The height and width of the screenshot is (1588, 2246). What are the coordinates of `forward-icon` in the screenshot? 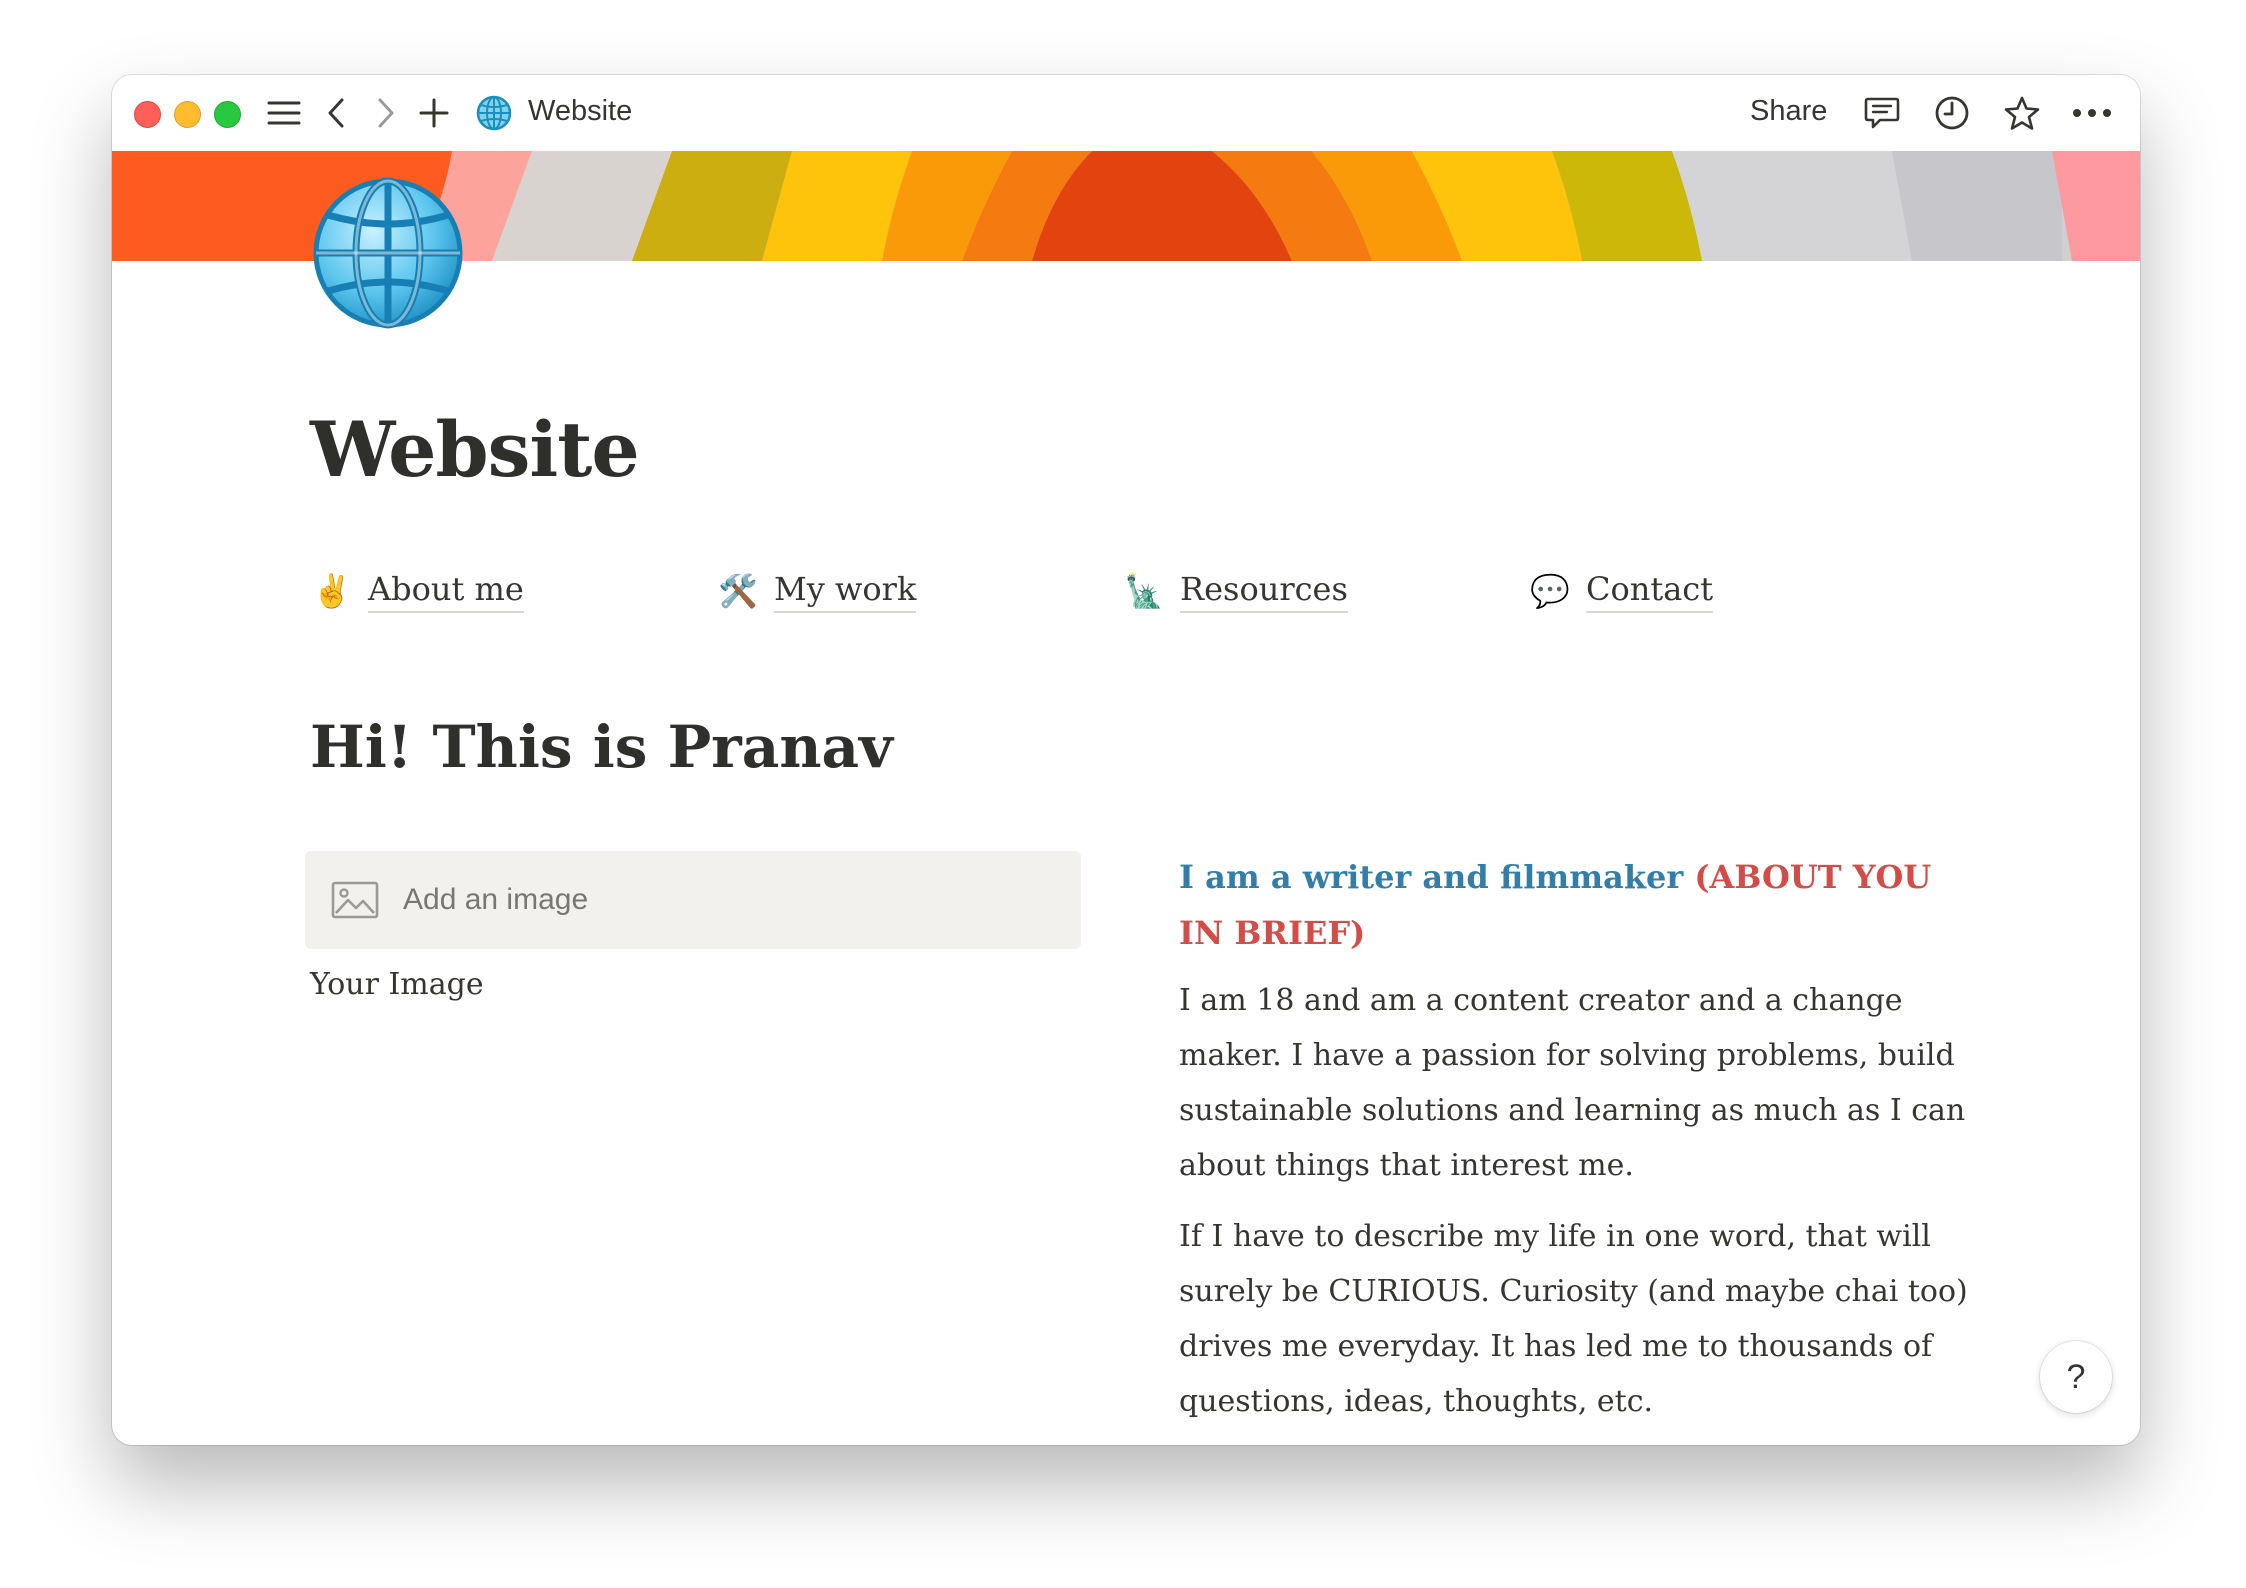 It's located at (386, 113).